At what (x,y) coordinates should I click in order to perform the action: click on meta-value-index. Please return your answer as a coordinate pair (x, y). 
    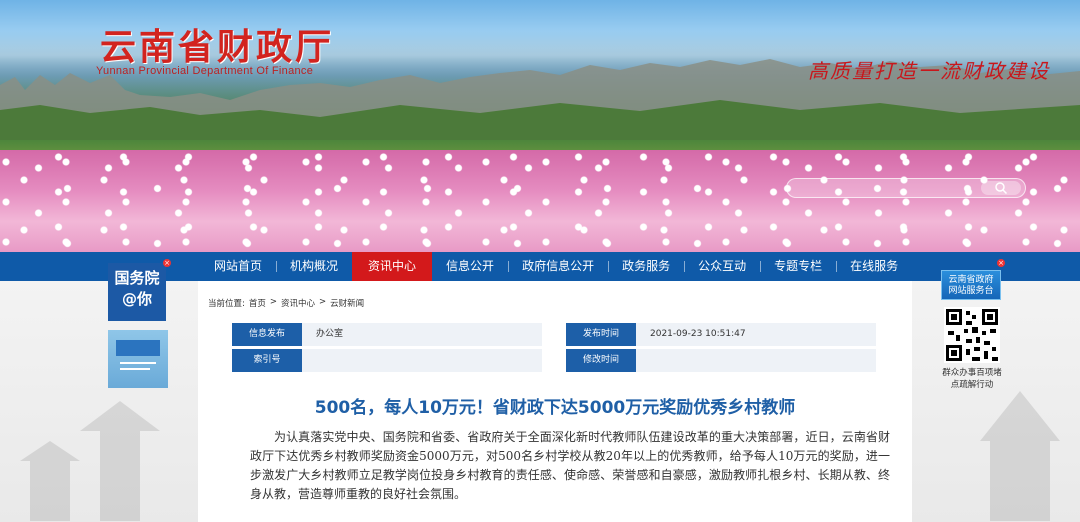
    Looking at the image, I should click on (422, 360).